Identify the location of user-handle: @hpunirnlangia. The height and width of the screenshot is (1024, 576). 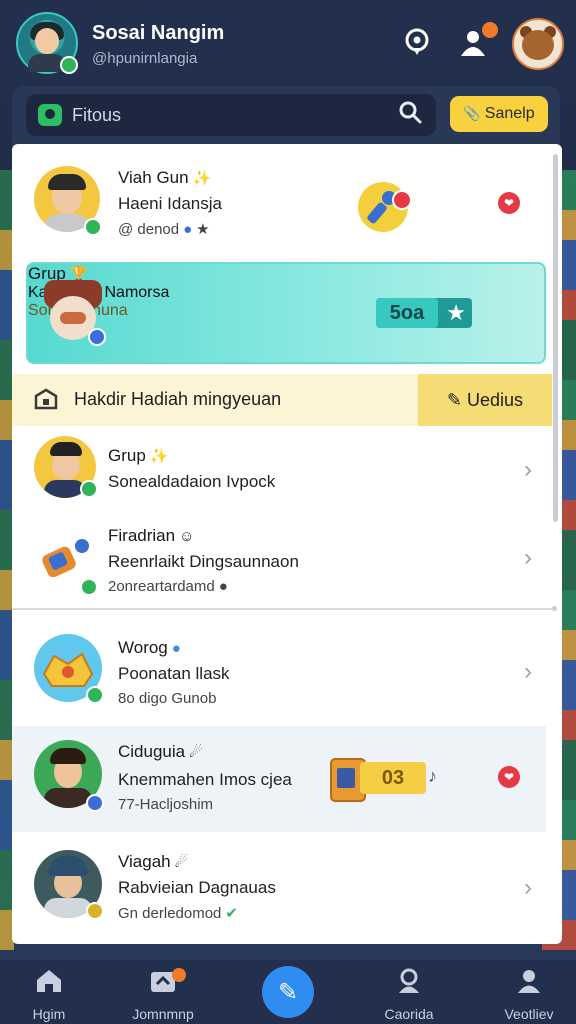
(145, 58).